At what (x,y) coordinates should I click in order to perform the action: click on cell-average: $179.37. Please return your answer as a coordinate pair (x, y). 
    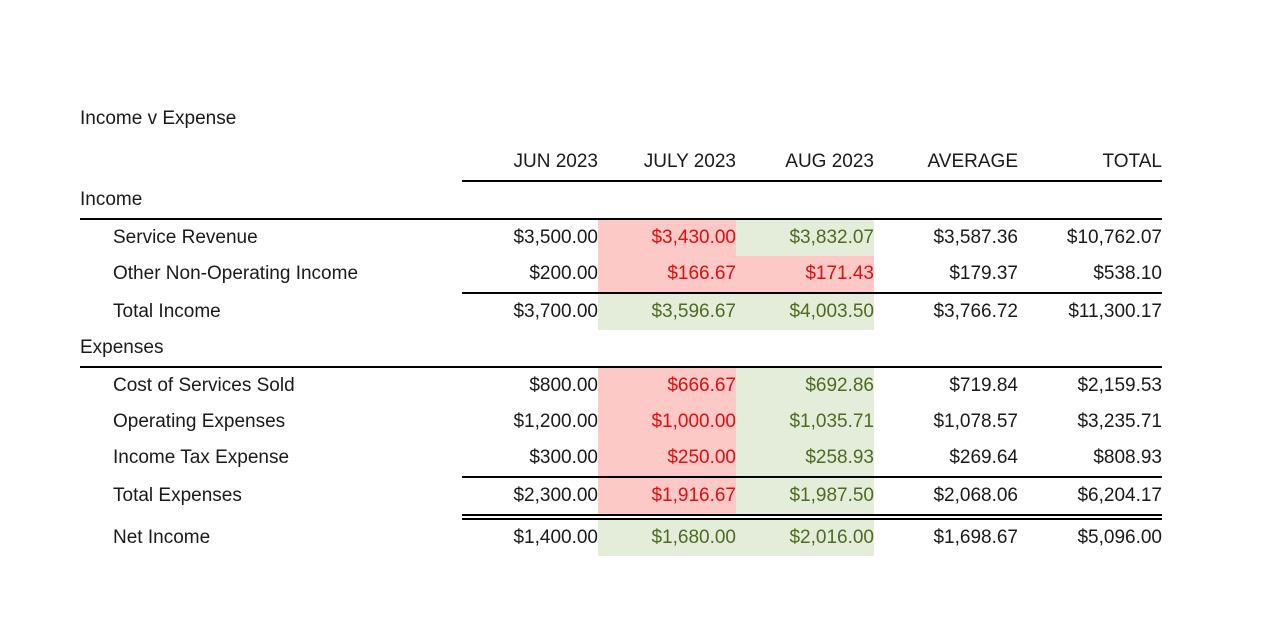
    Looking at the image, I should click on (983, 273).